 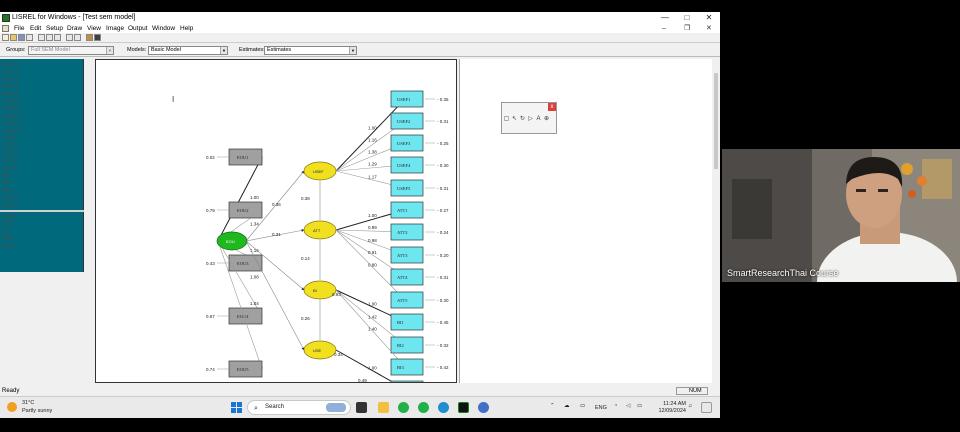 I want to click on variable-item: USEF3, so click(x=11, y=116).